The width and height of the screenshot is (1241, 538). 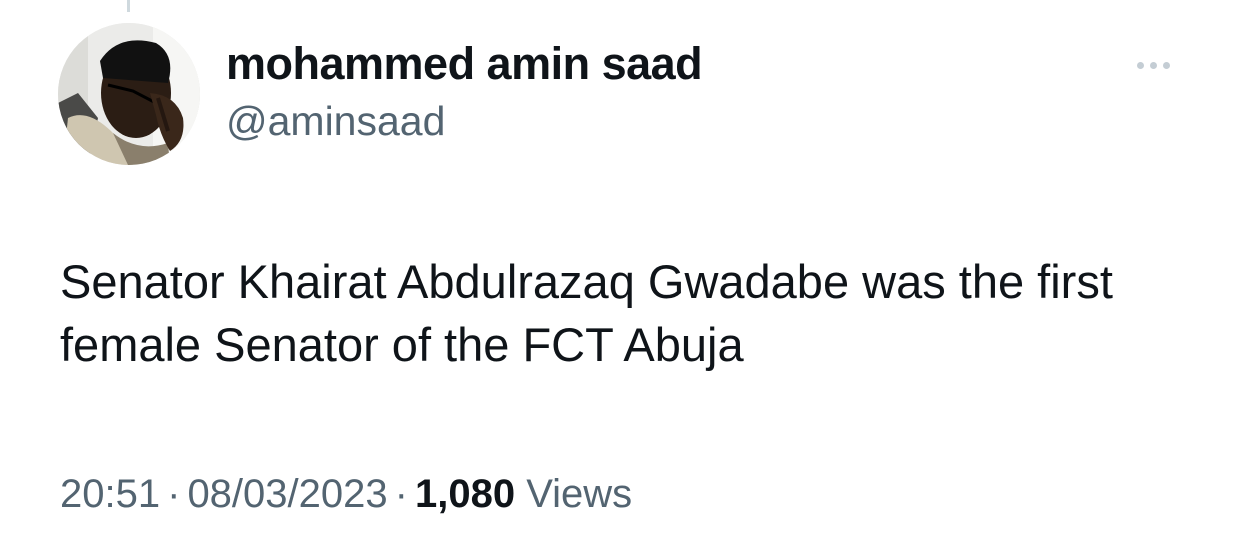 I want to click on more-options-button, so click(x=1153, y=65).